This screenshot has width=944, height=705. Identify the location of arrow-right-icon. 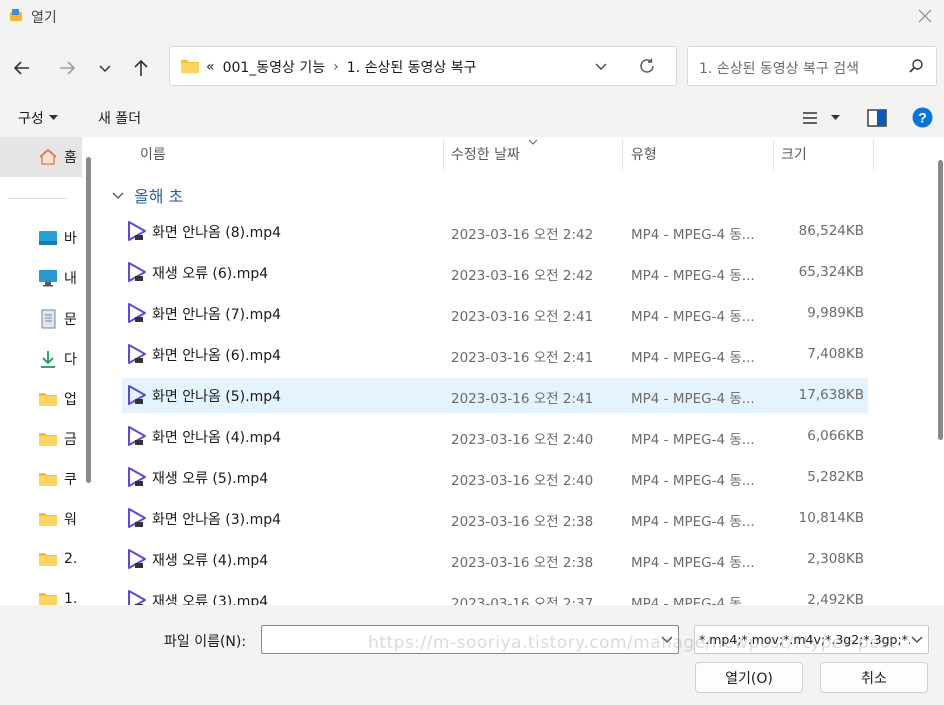
(68, 68).